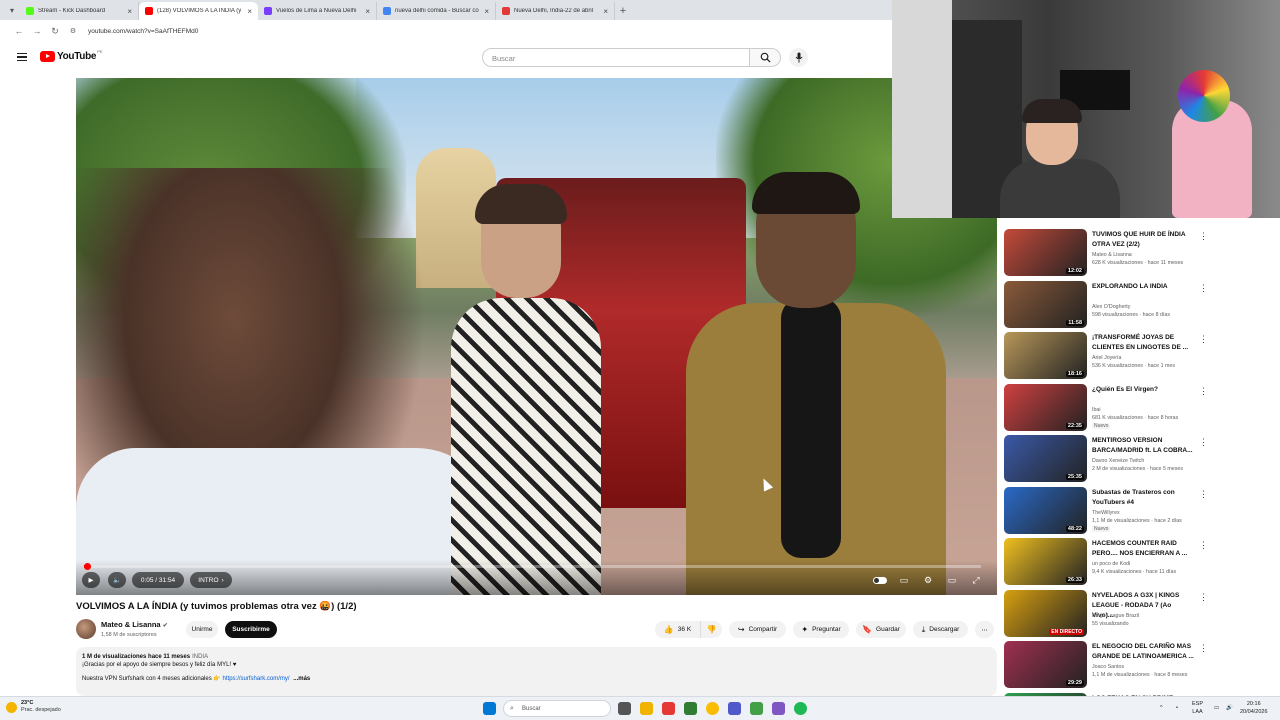 This screenshot has width=1280, height=720. Describe the element at coordinates (1143, 240) in the screenshot. I see `related-video-title: TUVIMOS QUE HUIR DE ÍNDIA OTRA VEZ (2/2)` at that location.